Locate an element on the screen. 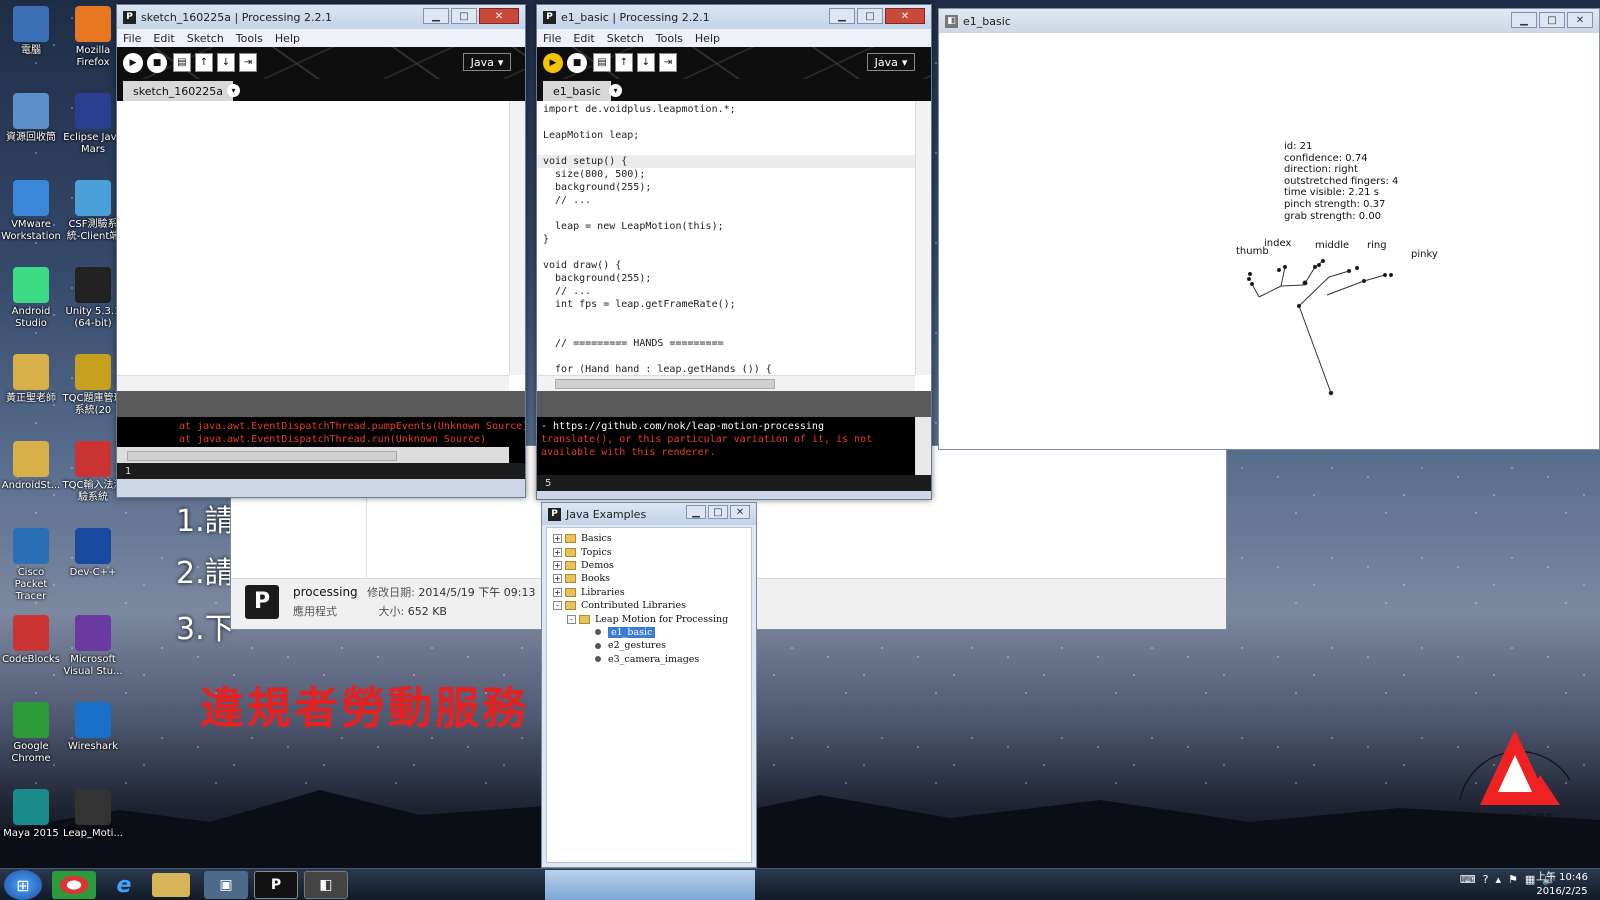 This screenshot has width=1600, height=900. desktop-icon-maya: Maya 2015 is located at coordinates (31, 814).